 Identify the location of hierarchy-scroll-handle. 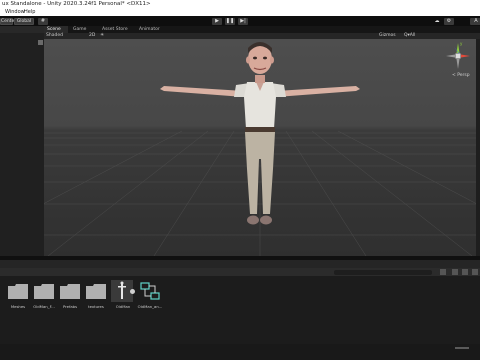
(40, 42).